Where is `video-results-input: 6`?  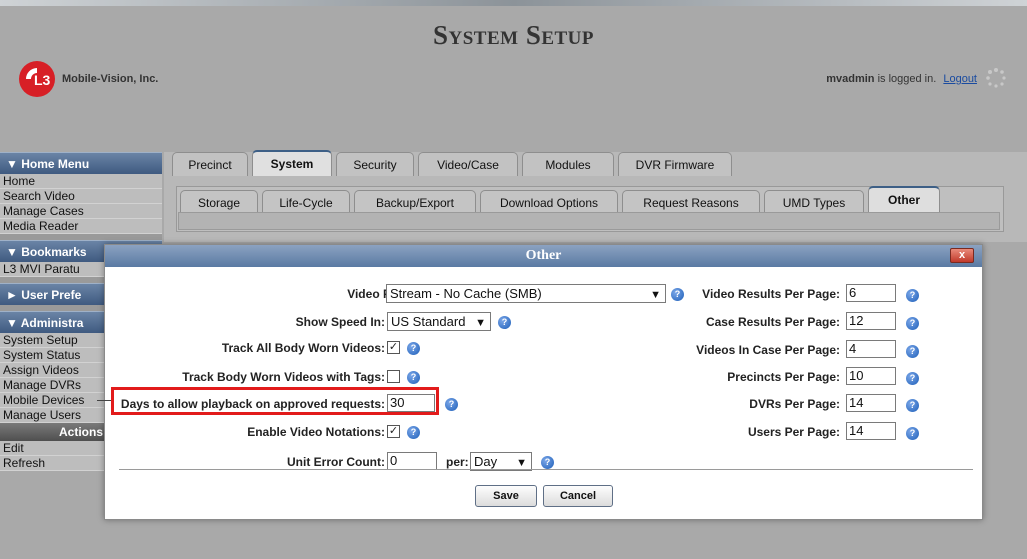 video-results-input: 6 is located at coordinates (871, 293).